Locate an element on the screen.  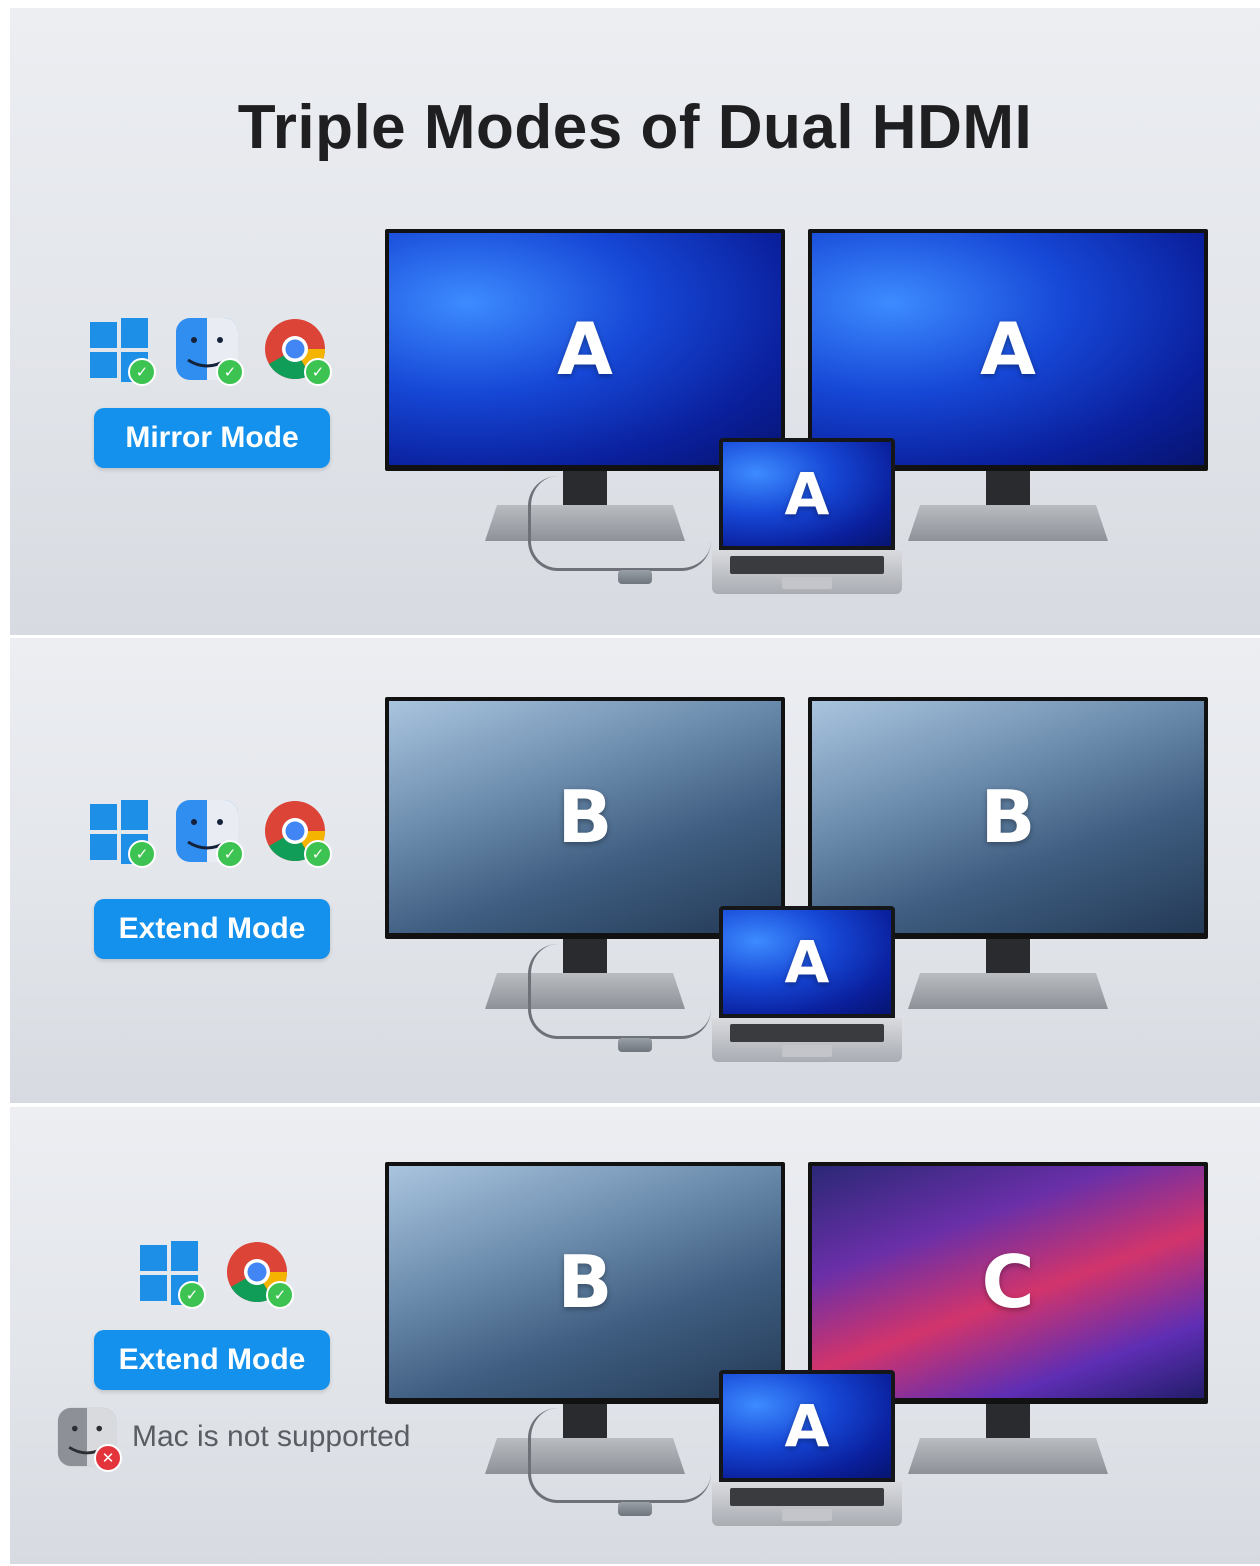
mac-note-text: Mac is not supported is located at coordinates (271, 1436).